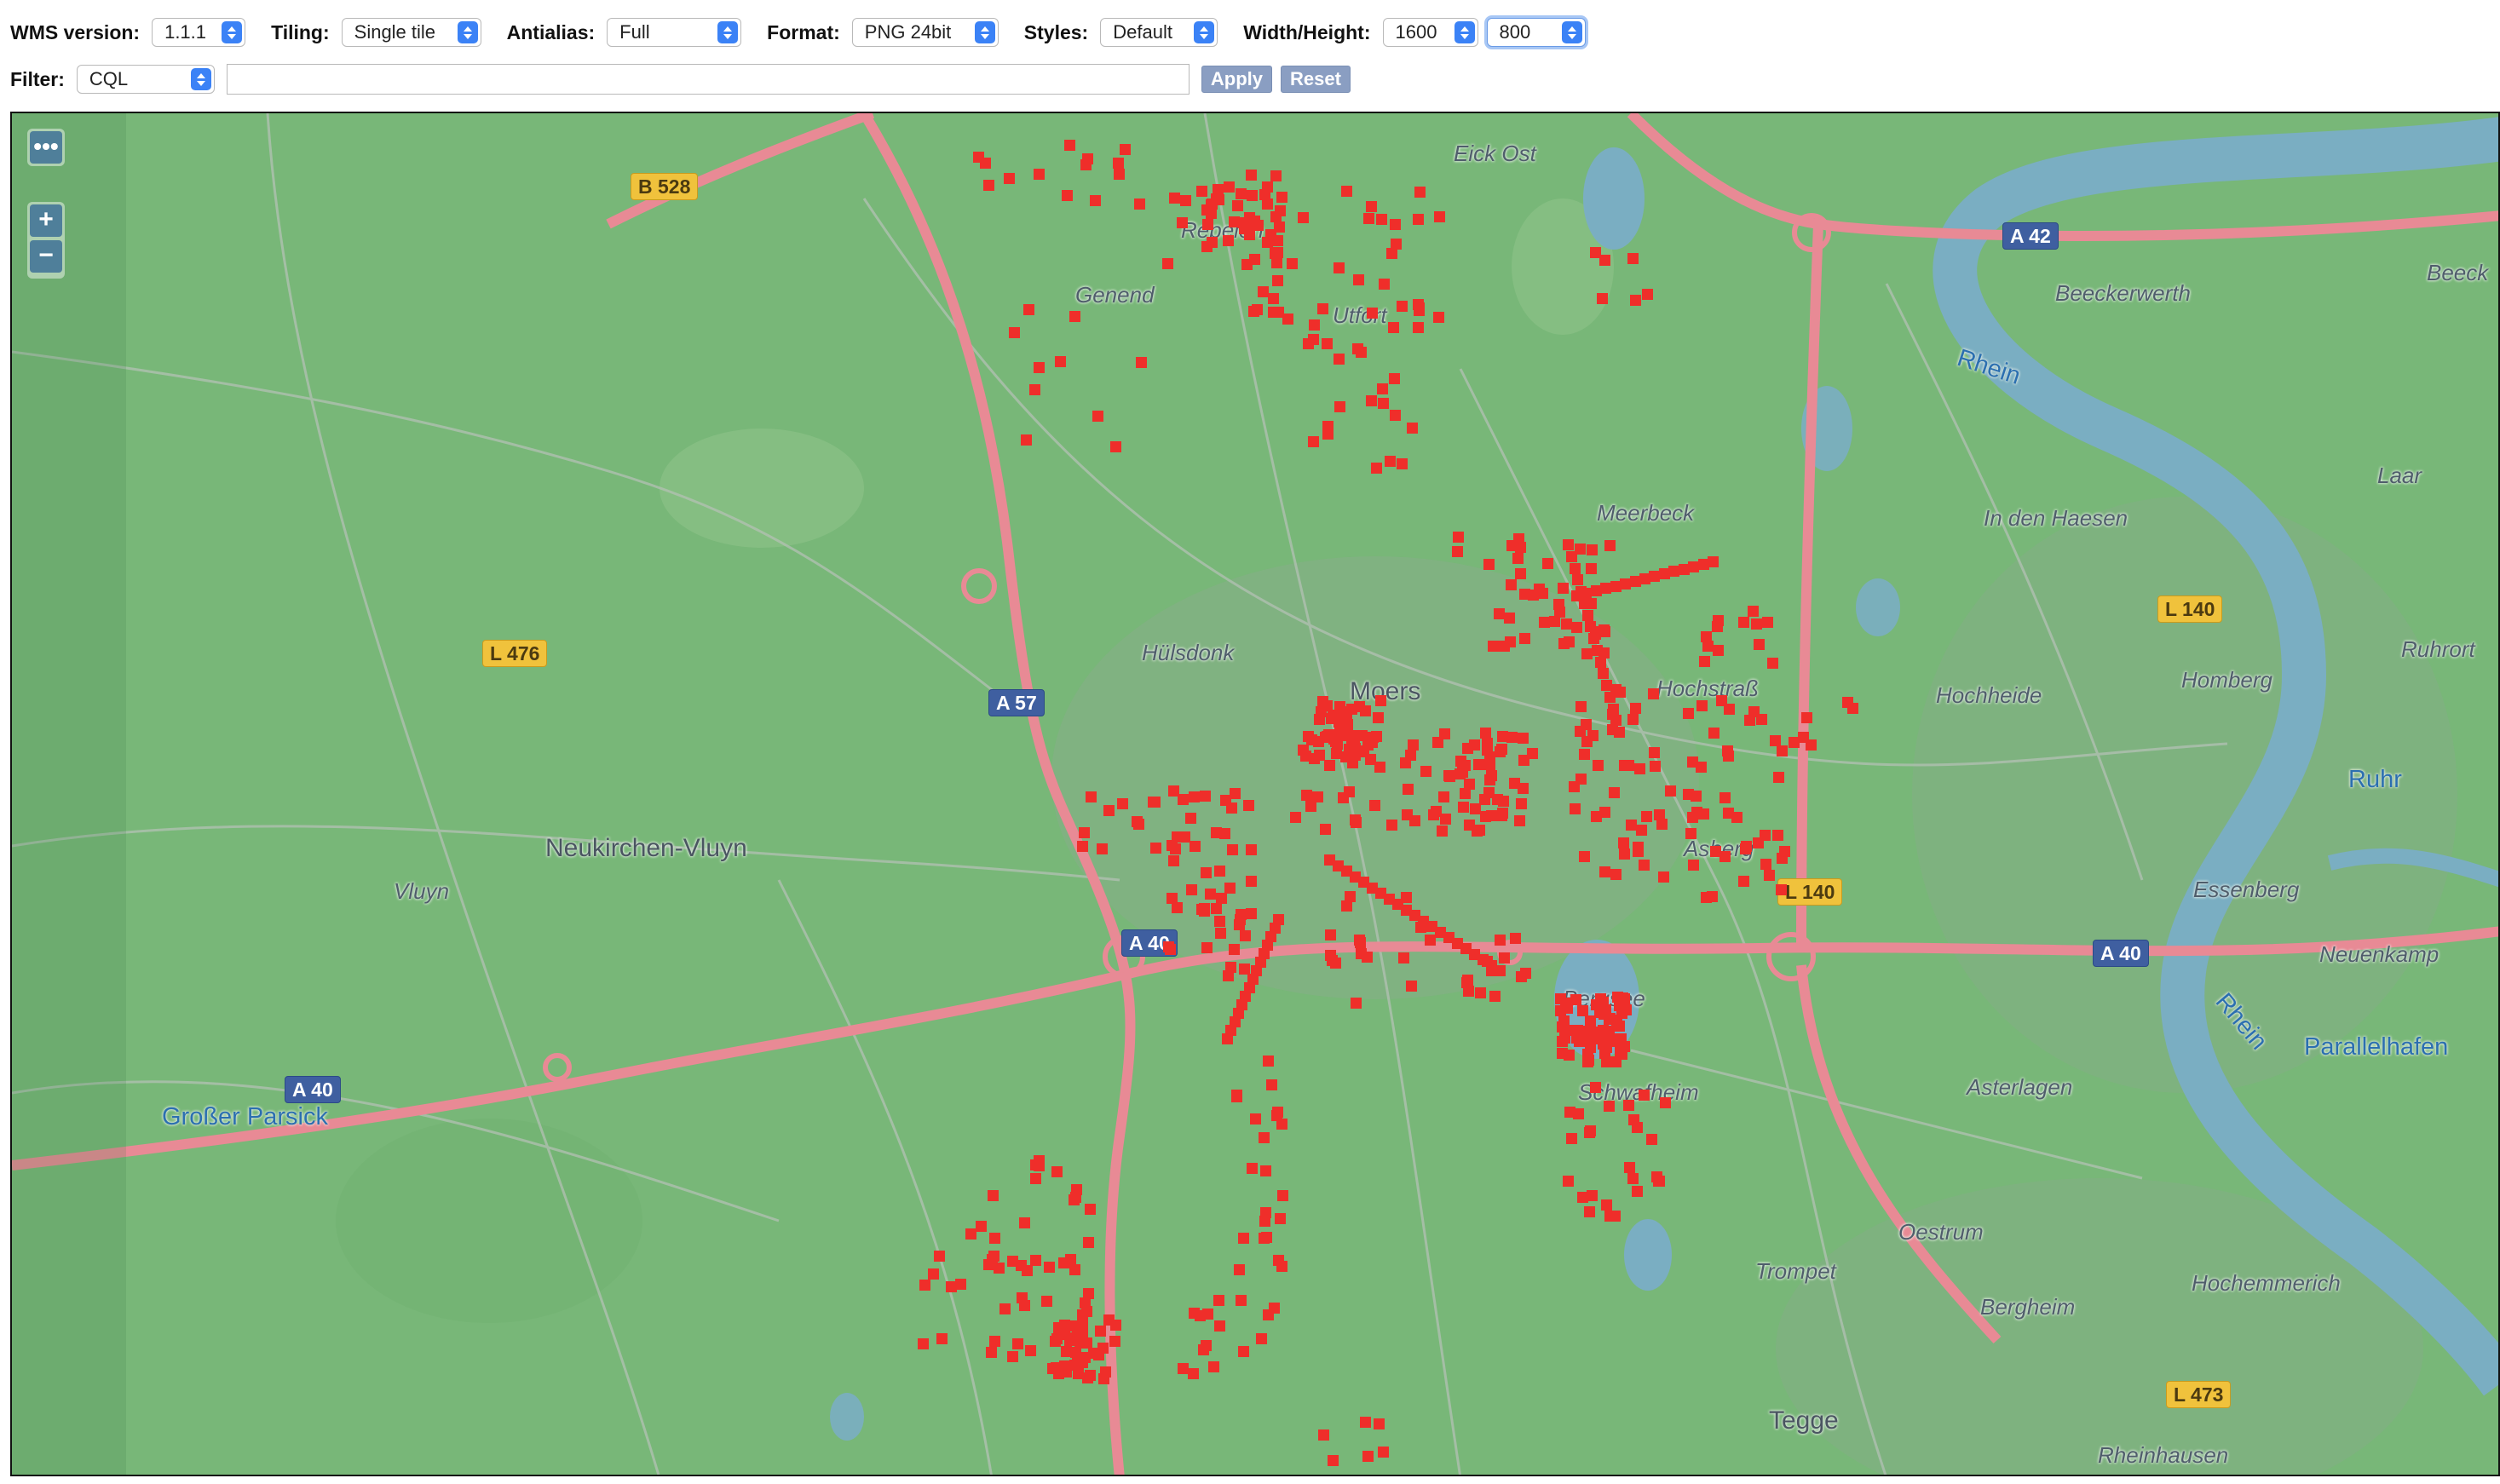 The width and height of the screenshot is (2500, 1484). Describe the element at coordinates (708, 79) in the screenshot. I see `filter-input` at that location.